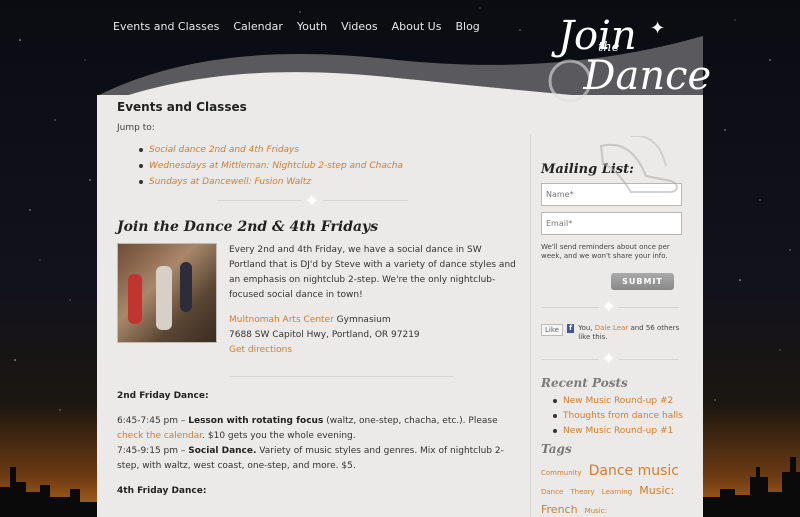  What do you see at coordinates (163, 396) in the screenshot?
I see `second-friday-heading: 2nd Friday Dance:` at bounding box center [163, 396].